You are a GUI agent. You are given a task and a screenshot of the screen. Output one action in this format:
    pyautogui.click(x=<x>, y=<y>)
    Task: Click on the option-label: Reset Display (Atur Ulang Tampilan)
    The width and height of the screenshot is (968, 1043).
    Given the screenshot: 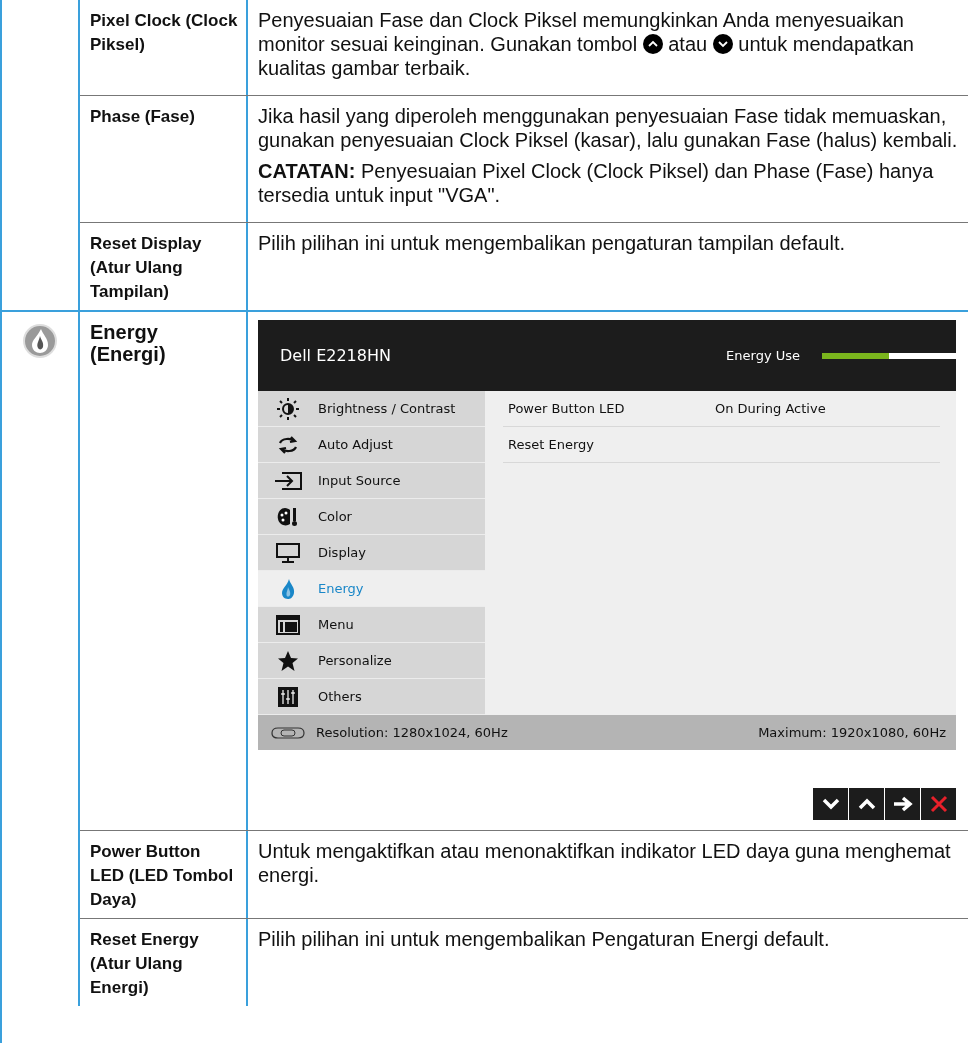 What is the action you would take?
    pyautogui.click(x=146, y=268)
    